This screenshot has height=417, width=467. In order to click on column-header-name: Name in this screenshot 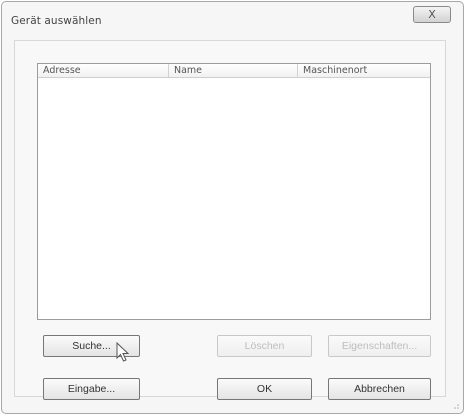, I will do `click(233, 70)`.